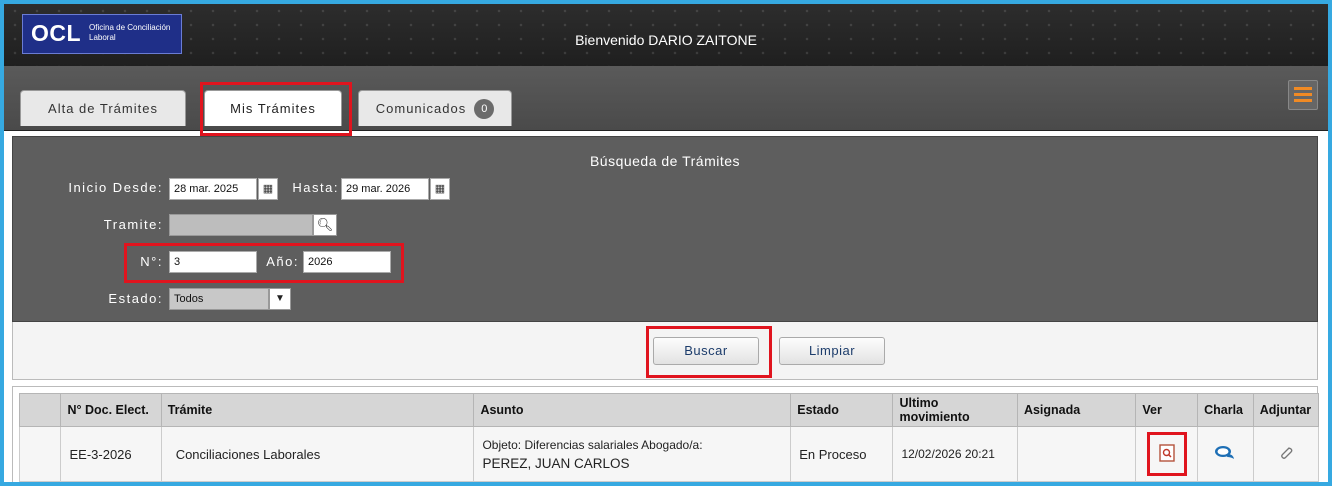  I want to click on tab-comunicados: Comunicados 0, so click(435, 108).